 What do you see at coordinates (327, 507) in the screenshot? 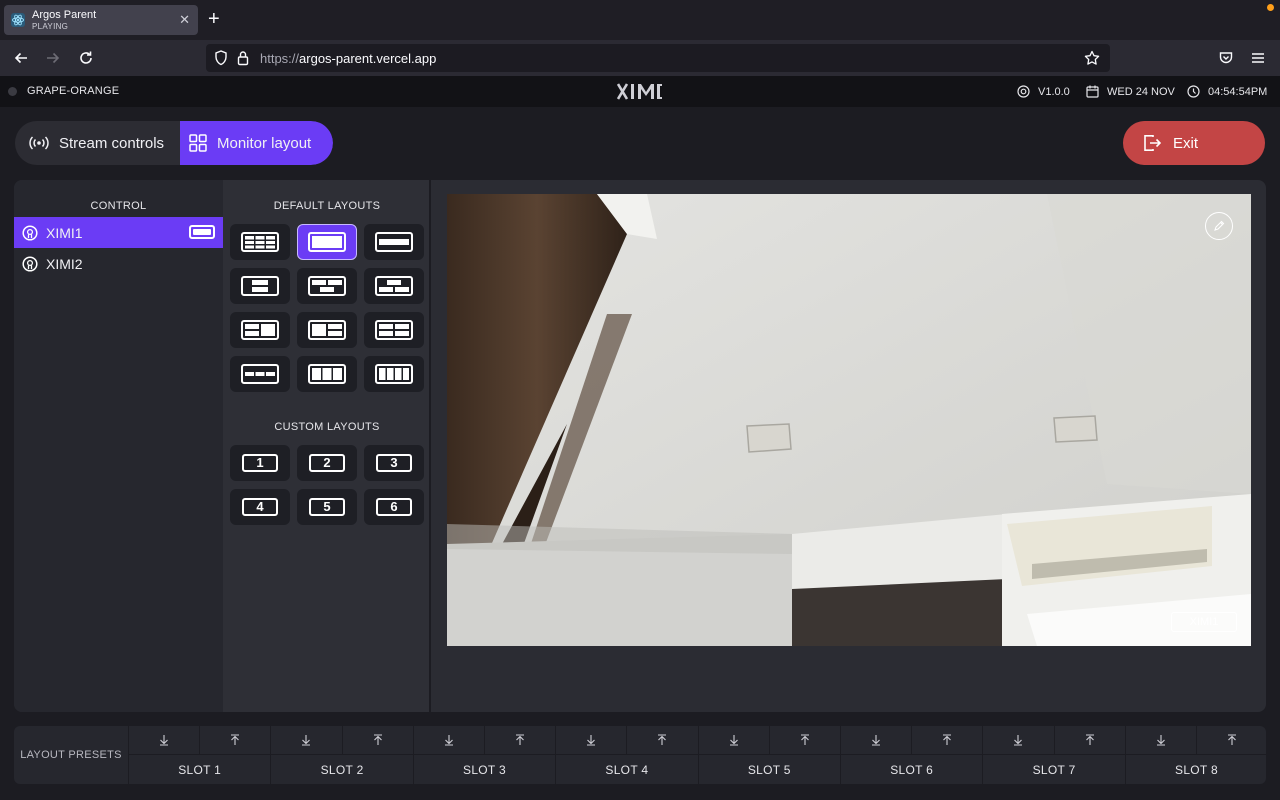
I see `custom-layout-5-button: 5` at bounding box center [327, 507].